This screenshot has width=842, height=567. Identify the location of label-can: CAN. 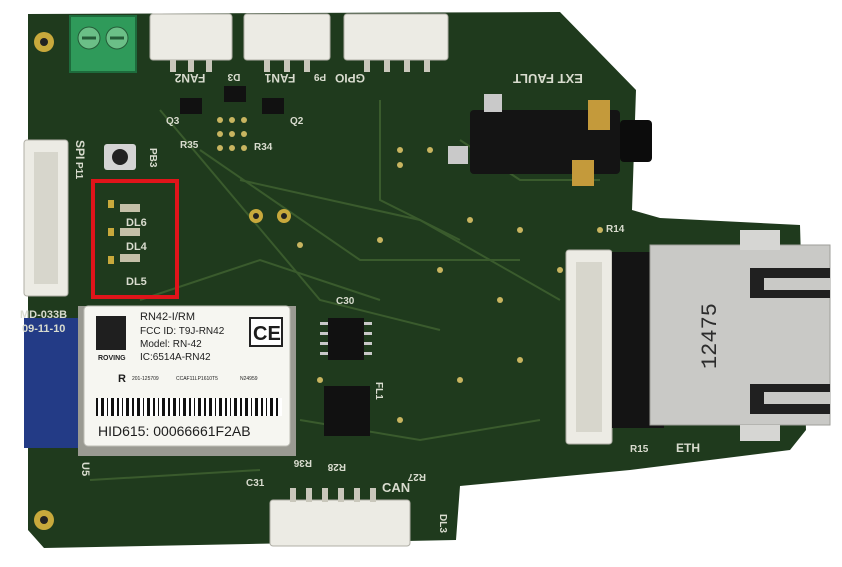
(396, 487).